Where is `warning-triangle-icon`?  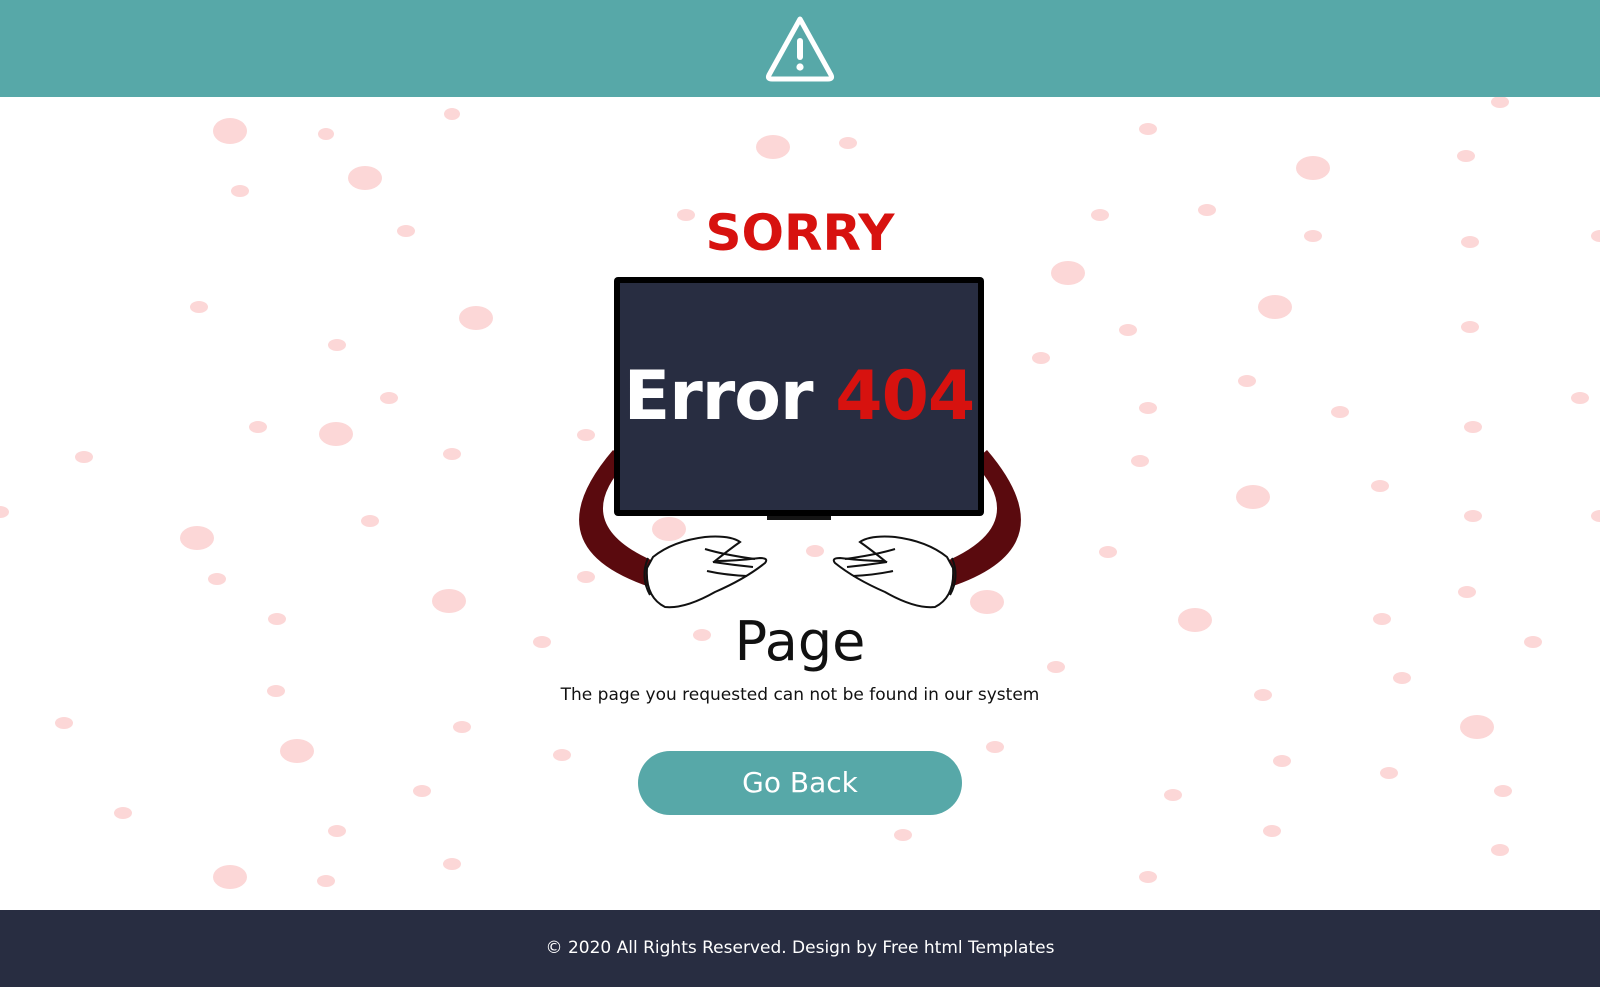 warning-triangle-icon is located at coordinates (800, 49).